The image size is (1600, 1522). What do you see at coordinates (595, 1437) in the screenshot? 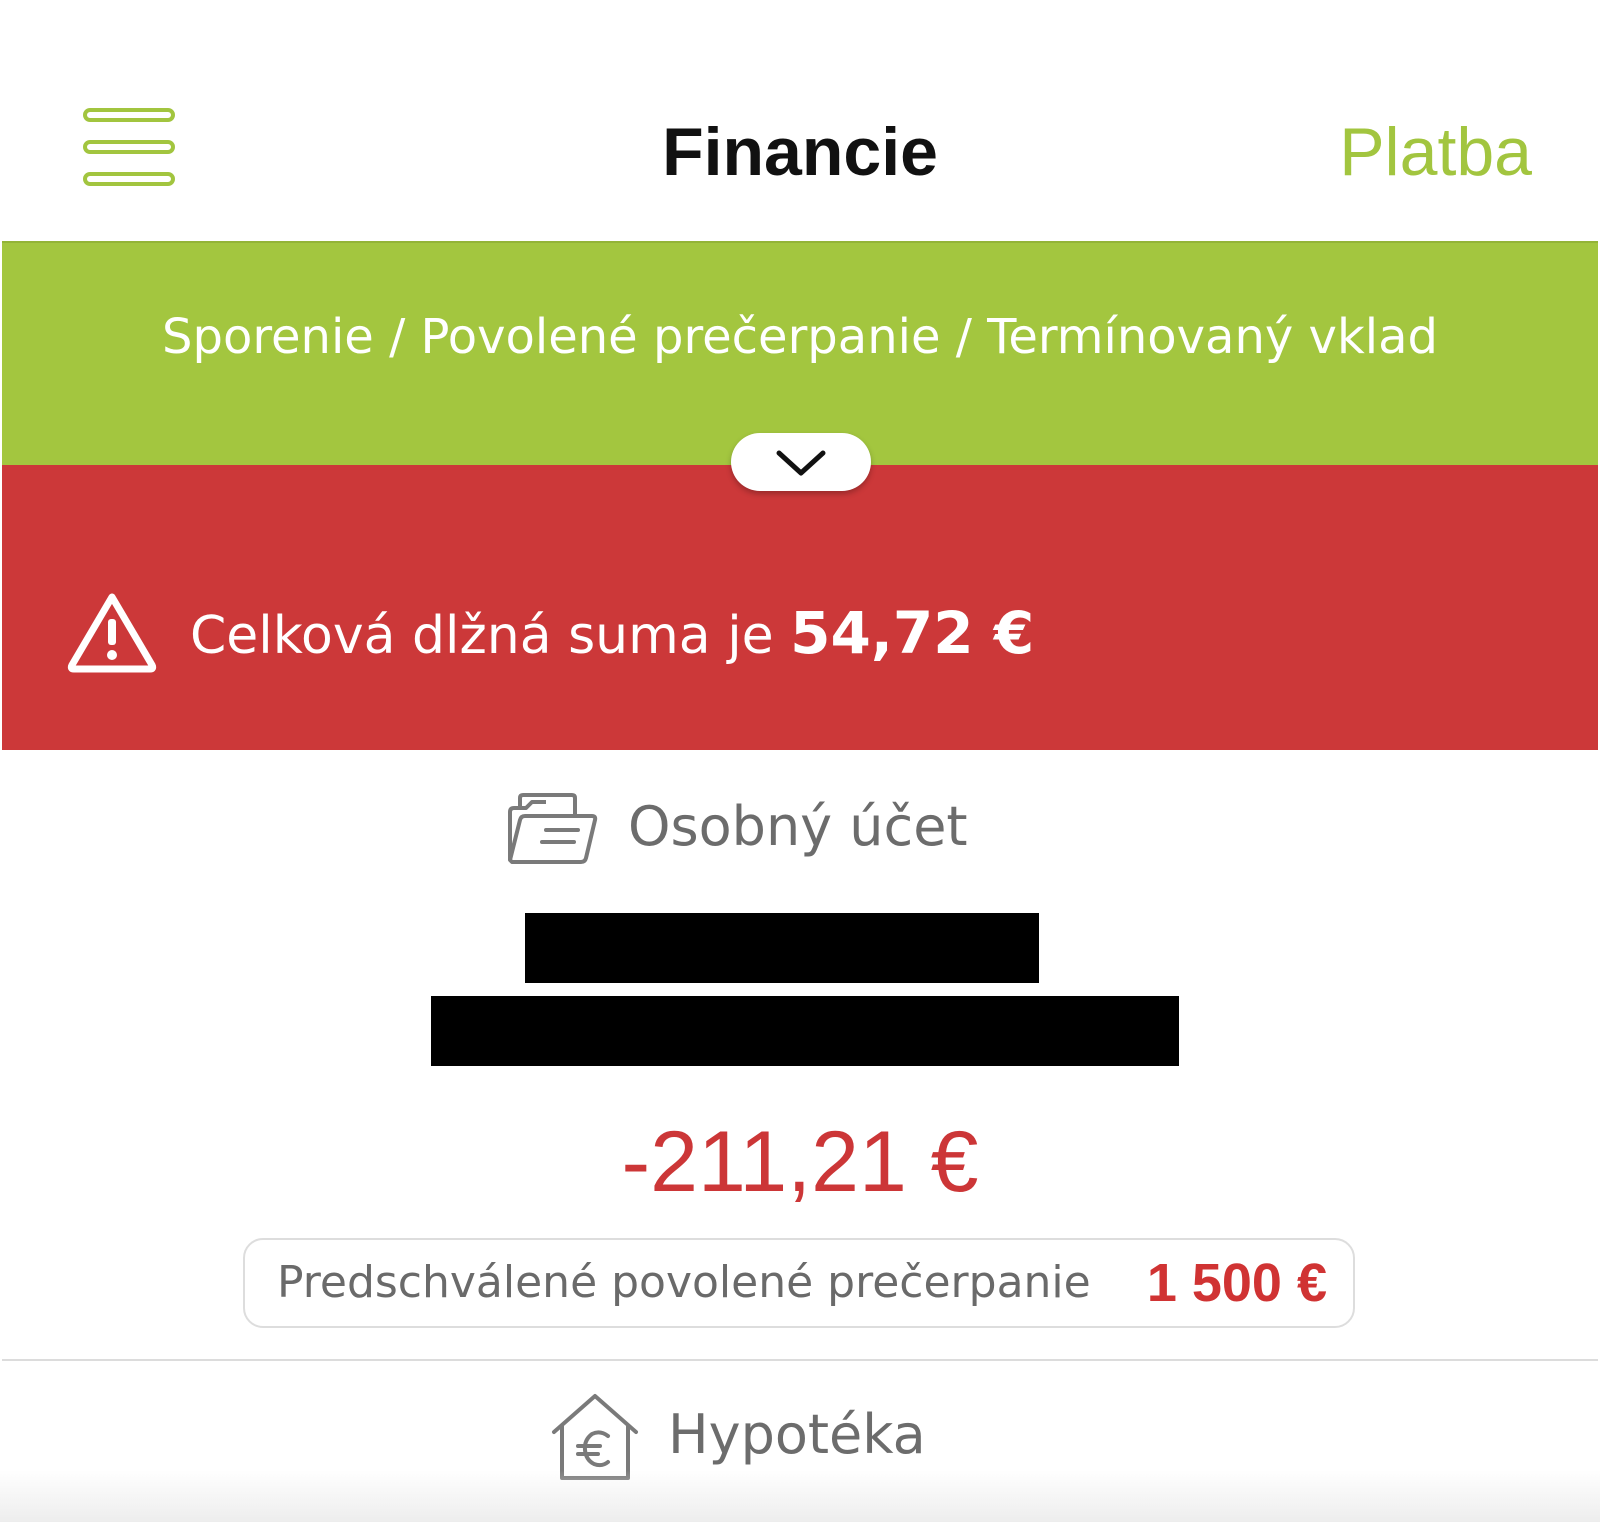
I see `house-euro-icon` at bounding box center [595, 1437].